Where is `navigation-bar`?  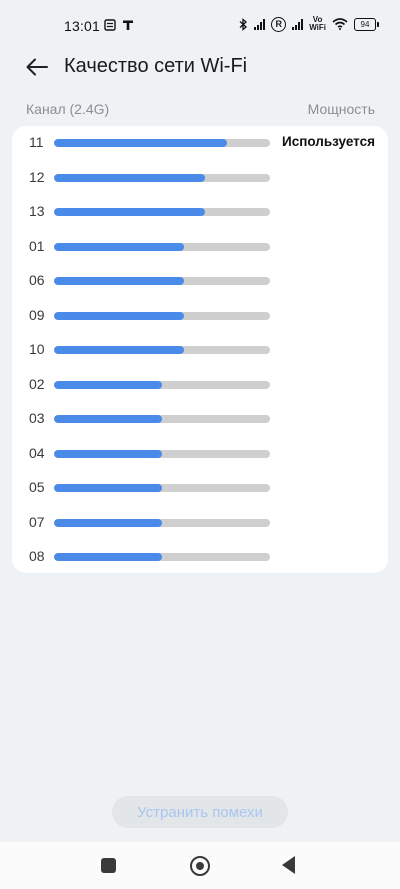 navigation-bar is located at coordinates (200, 865).